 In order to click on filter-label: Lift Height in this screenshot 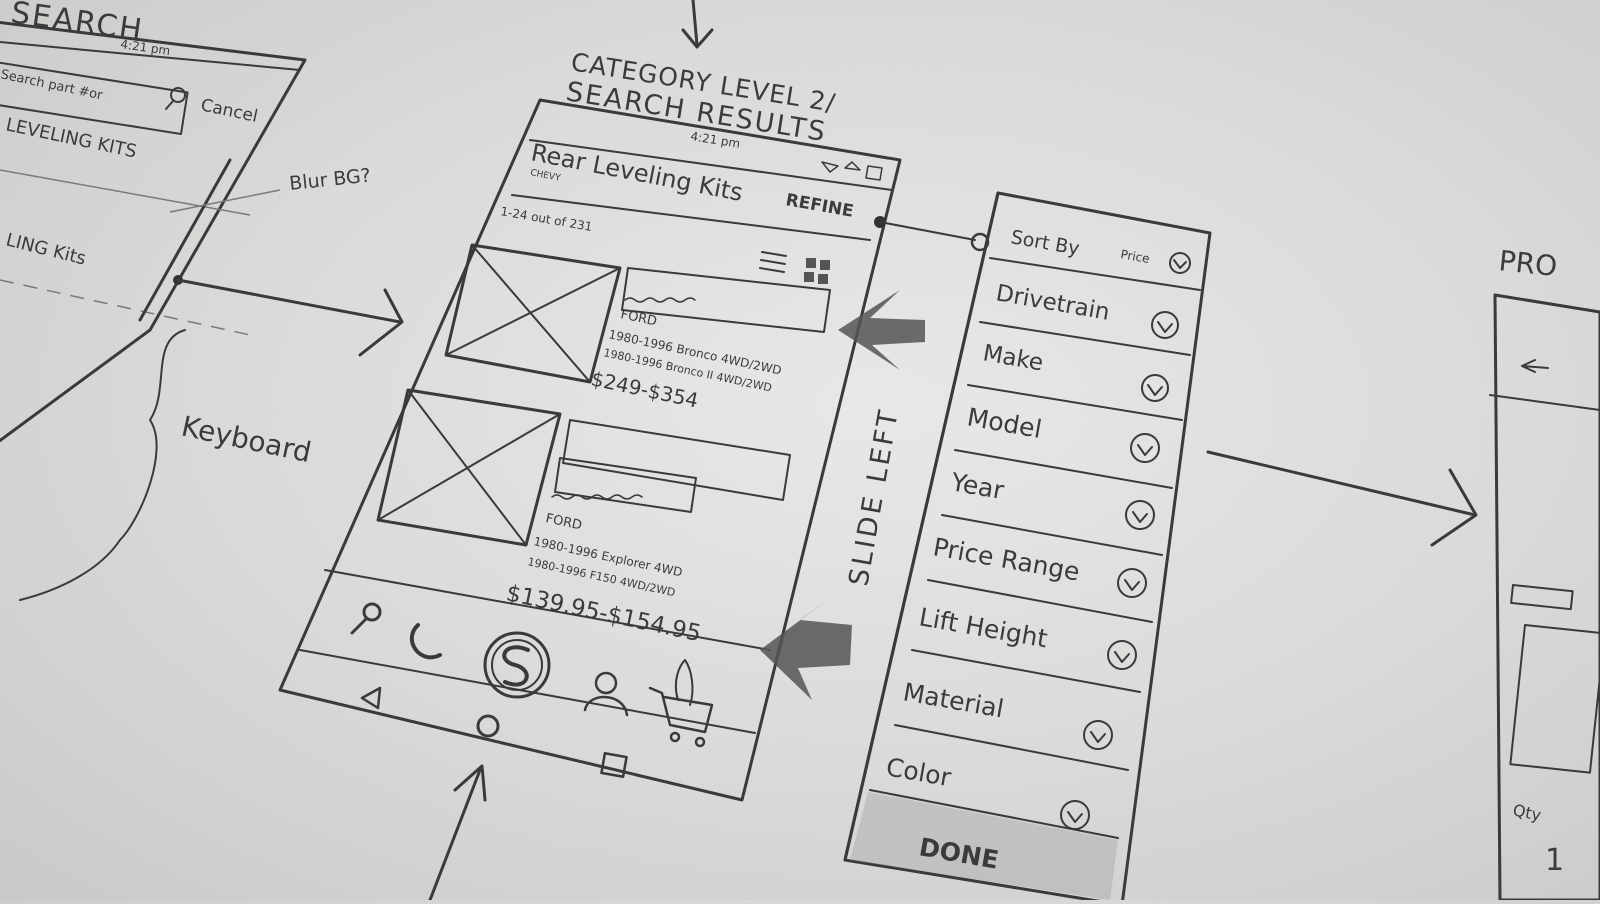, I will do `click(983, 627)`.